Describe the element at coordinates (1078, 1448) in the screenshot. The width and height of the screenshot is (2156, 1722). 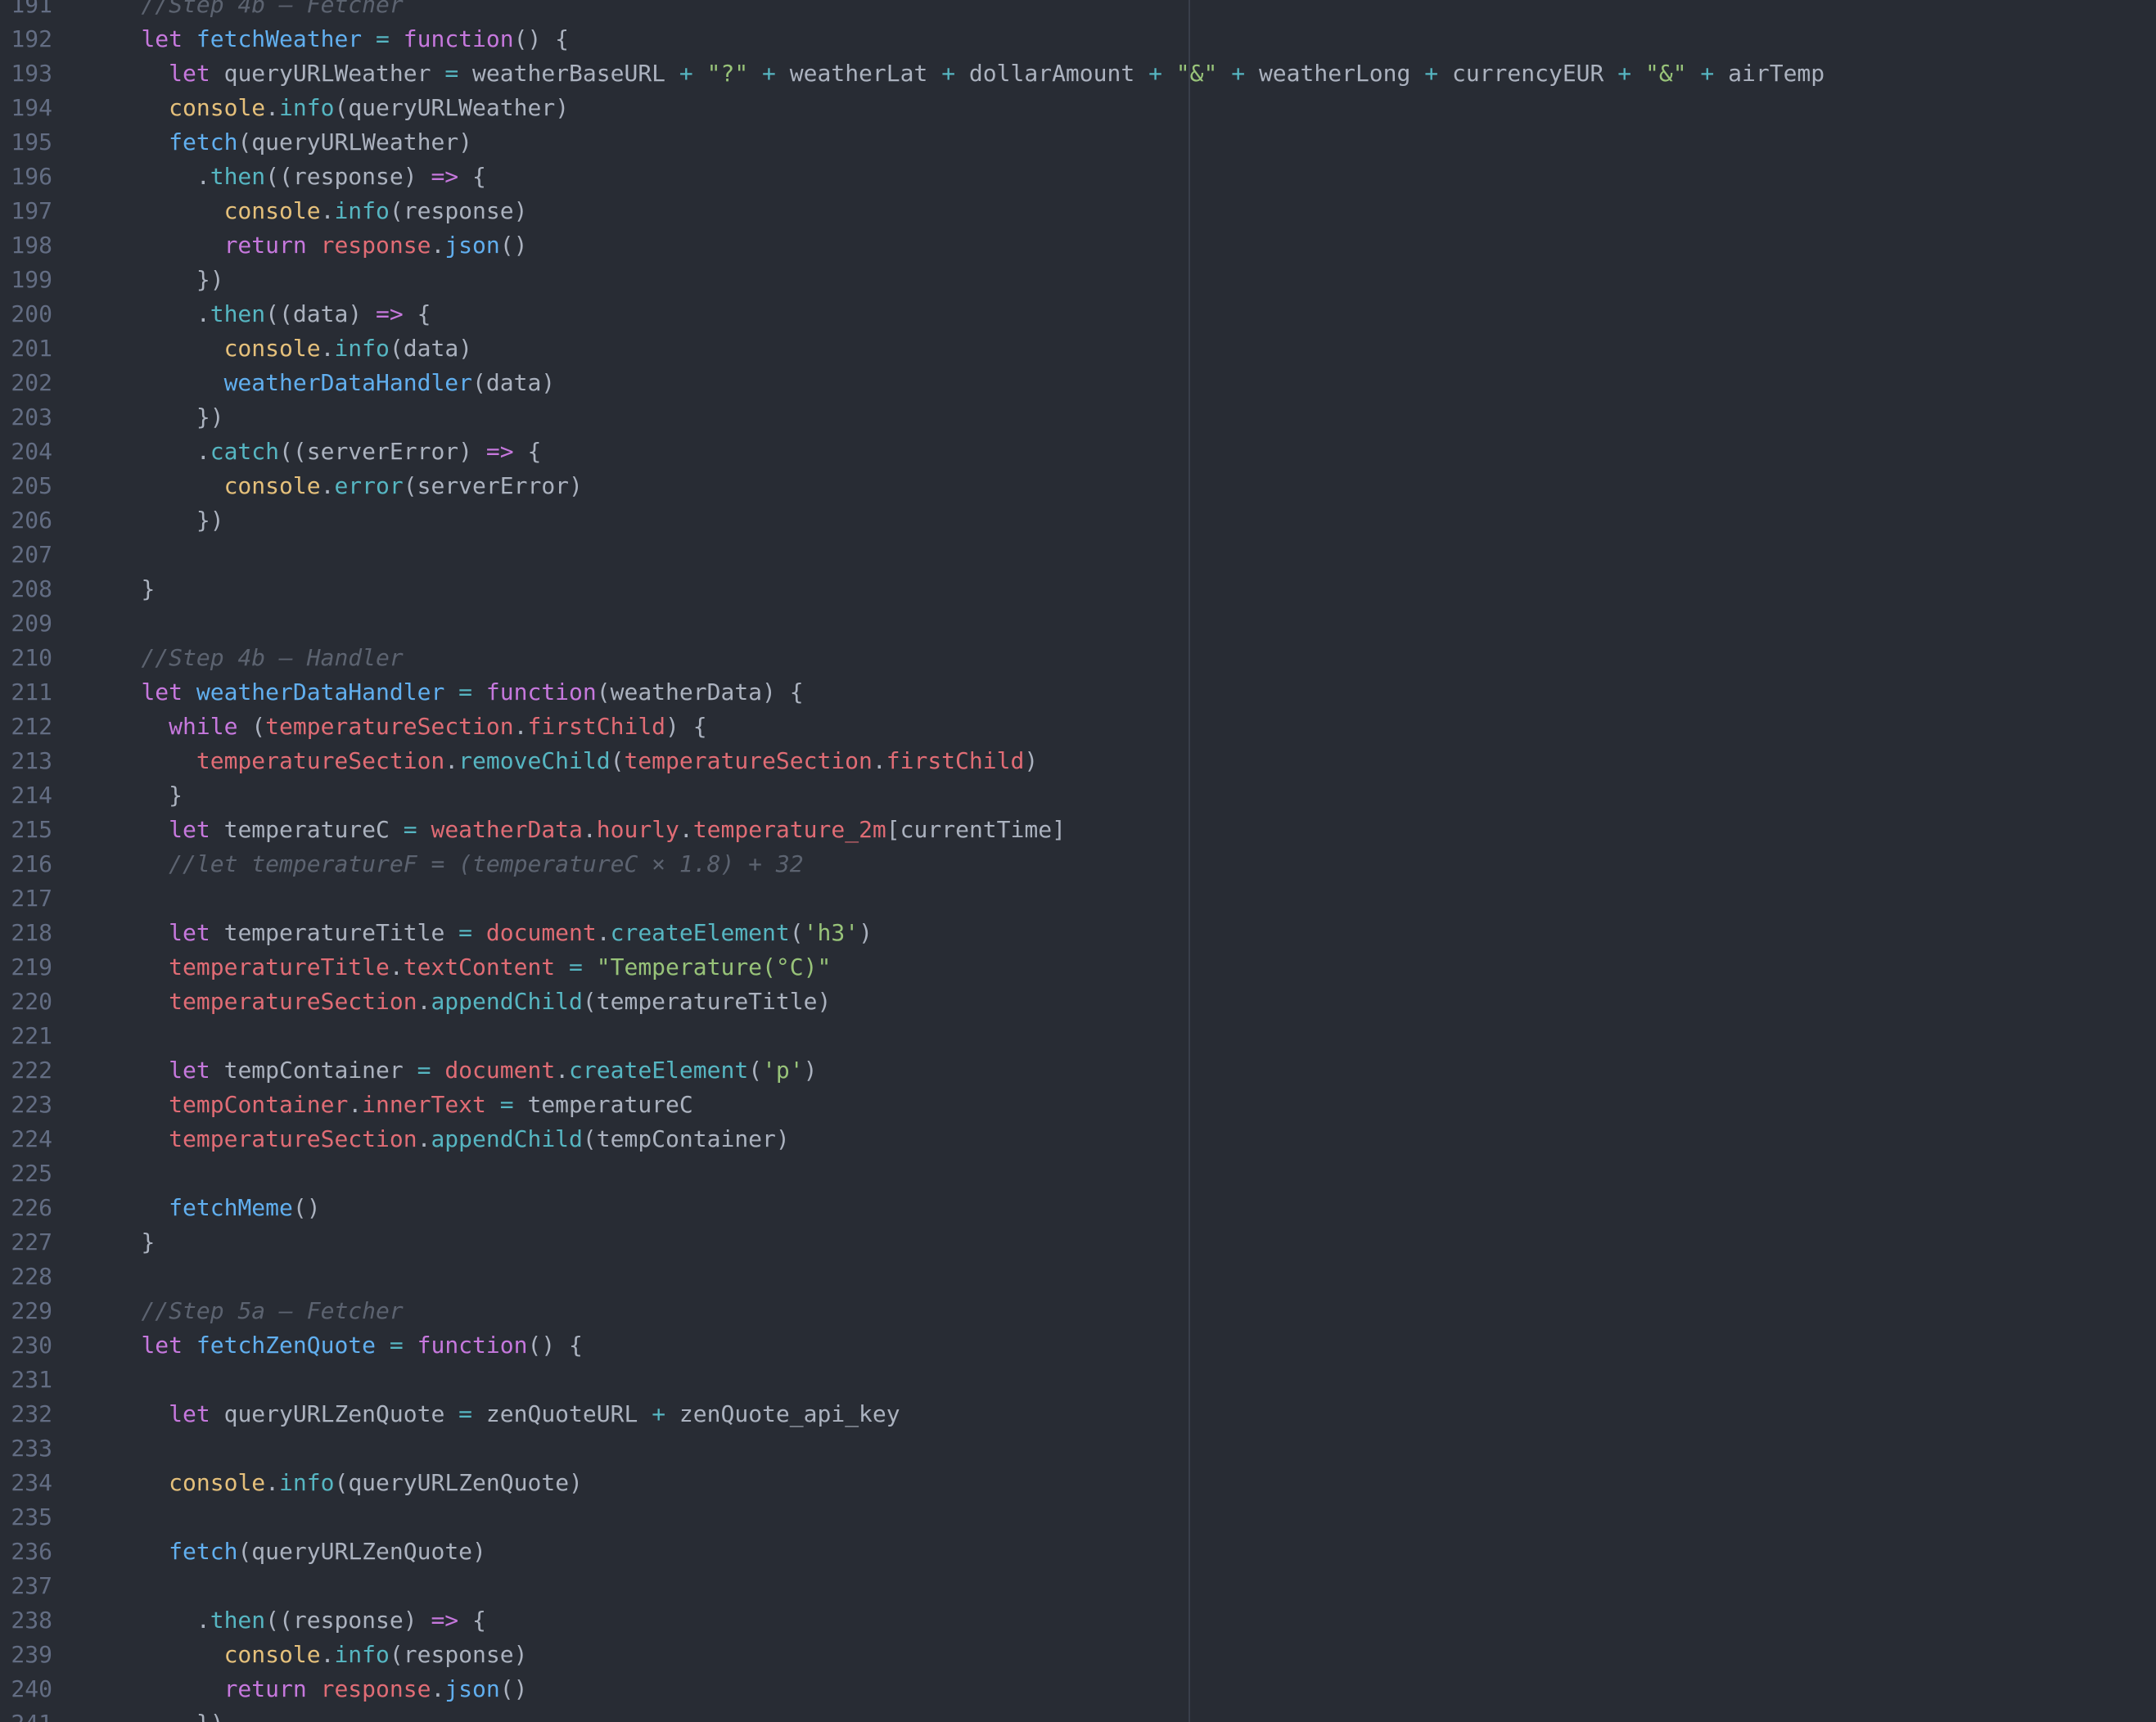
I see `code-line: 233` at that location.